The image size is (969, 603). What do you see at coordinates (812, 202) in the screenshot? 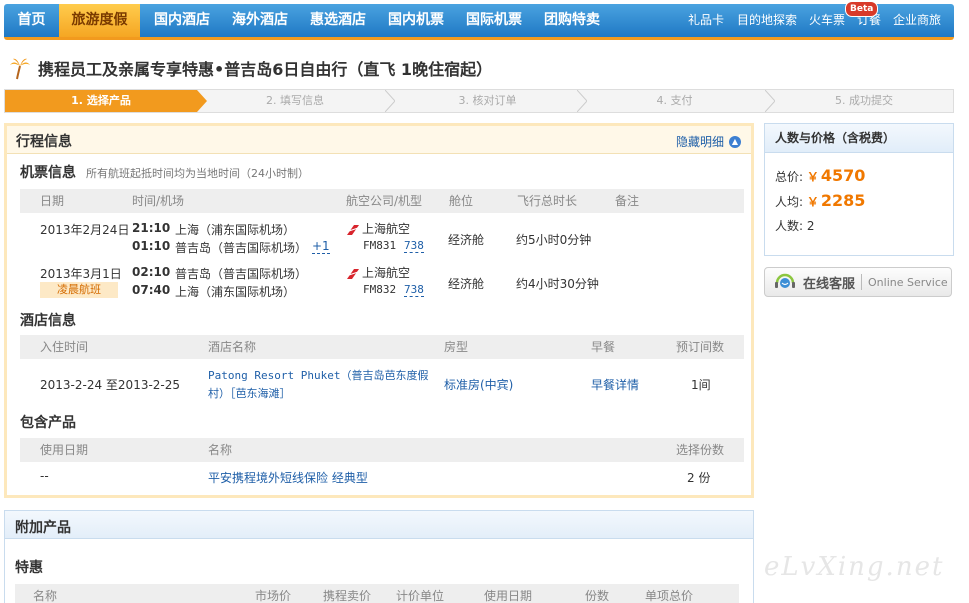
I see `currency-symbol: ￥` at bounding box center [812, 202].